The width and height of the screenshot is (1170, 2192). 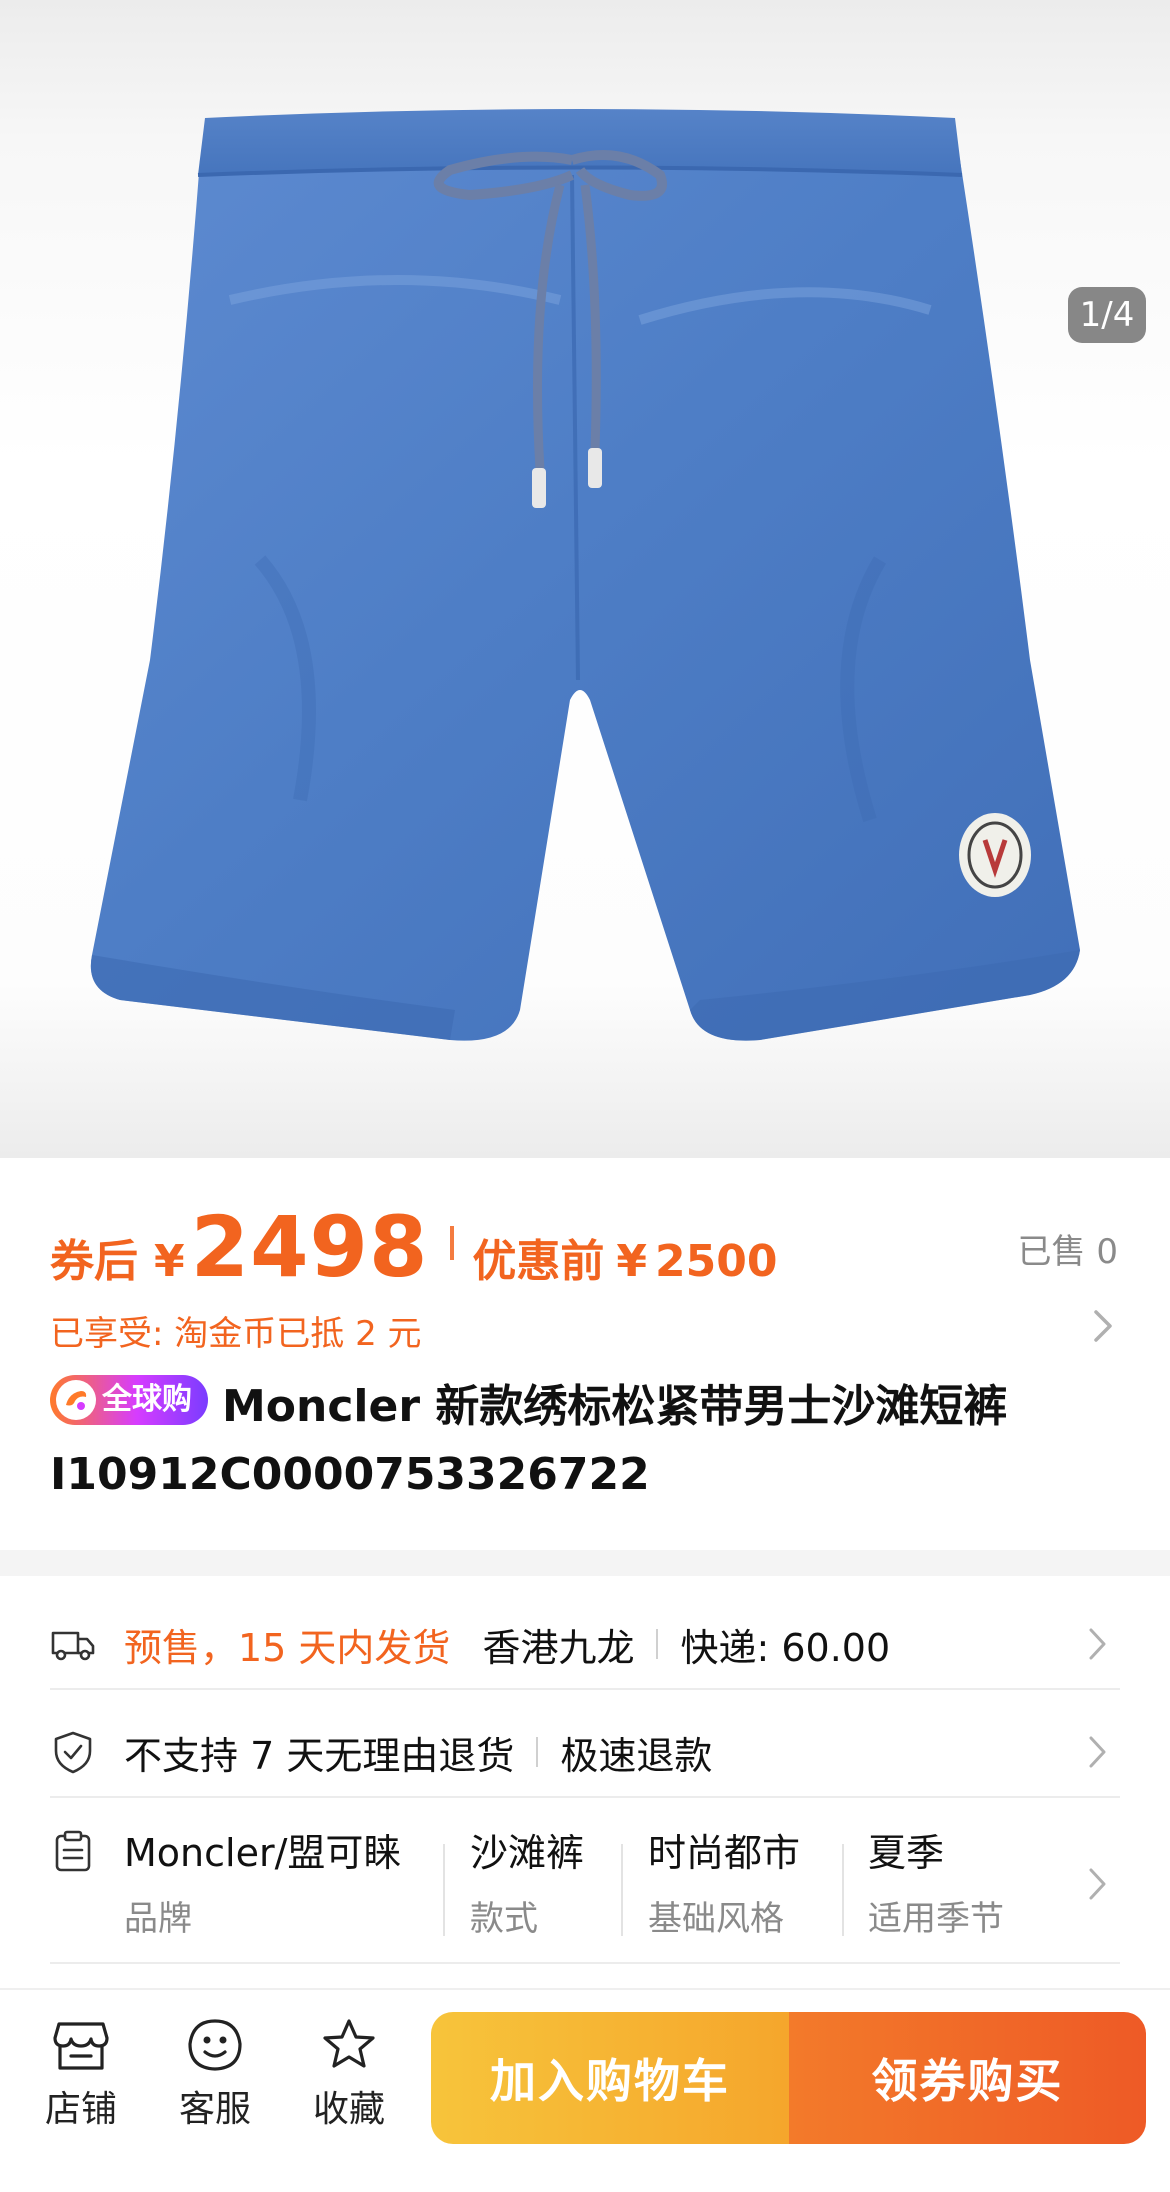 What do you see at coordinates (147, 1399) in the screenshot?
I see `global-buy-badge-label: 全球购` at bounding box center [147, 1399].